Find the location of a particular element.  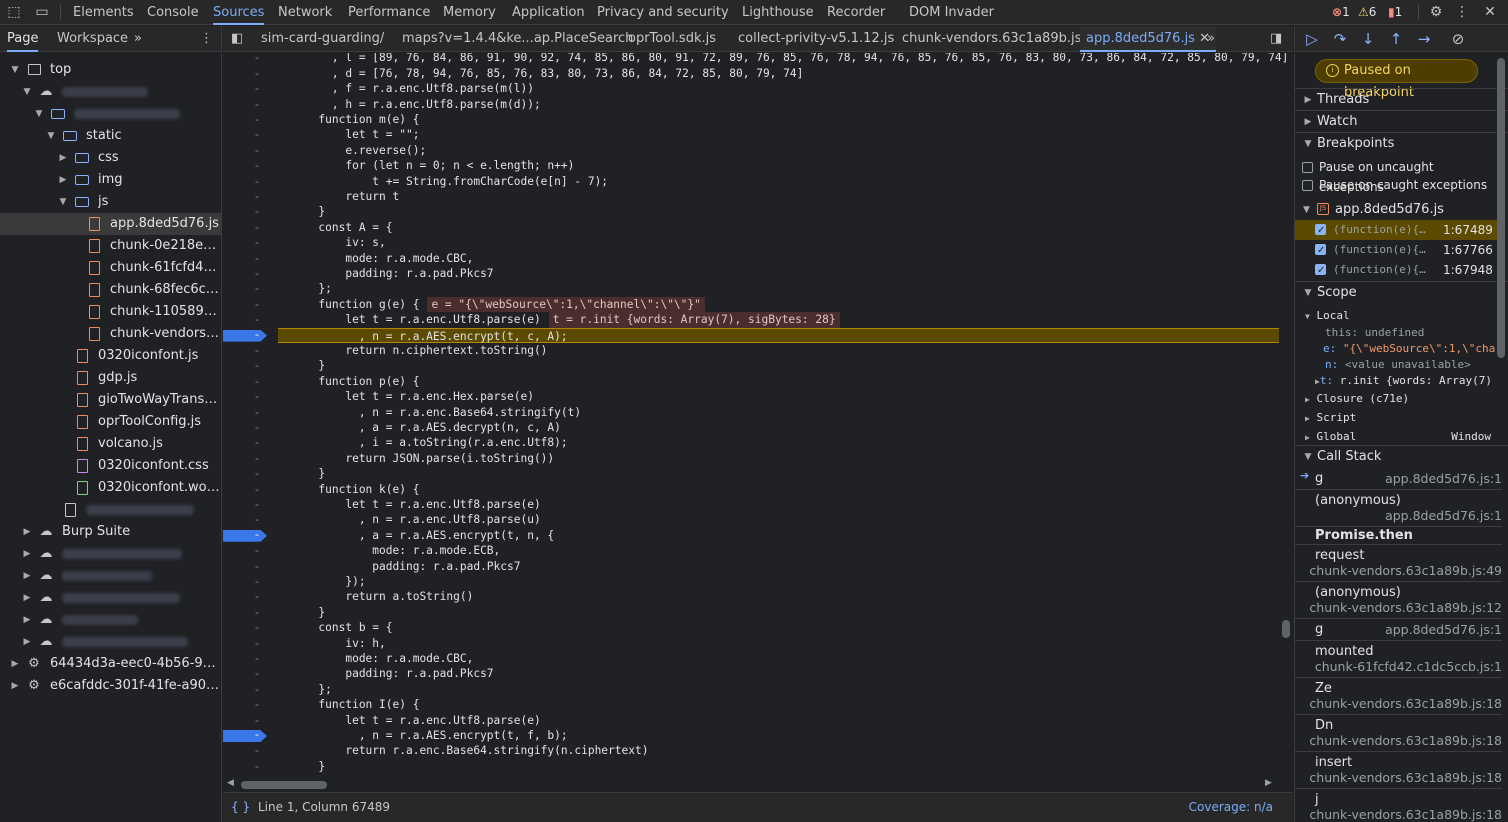

code-line: let t = r.a.enc.Utf8.parse(e) is located at coordinates (409, 720).